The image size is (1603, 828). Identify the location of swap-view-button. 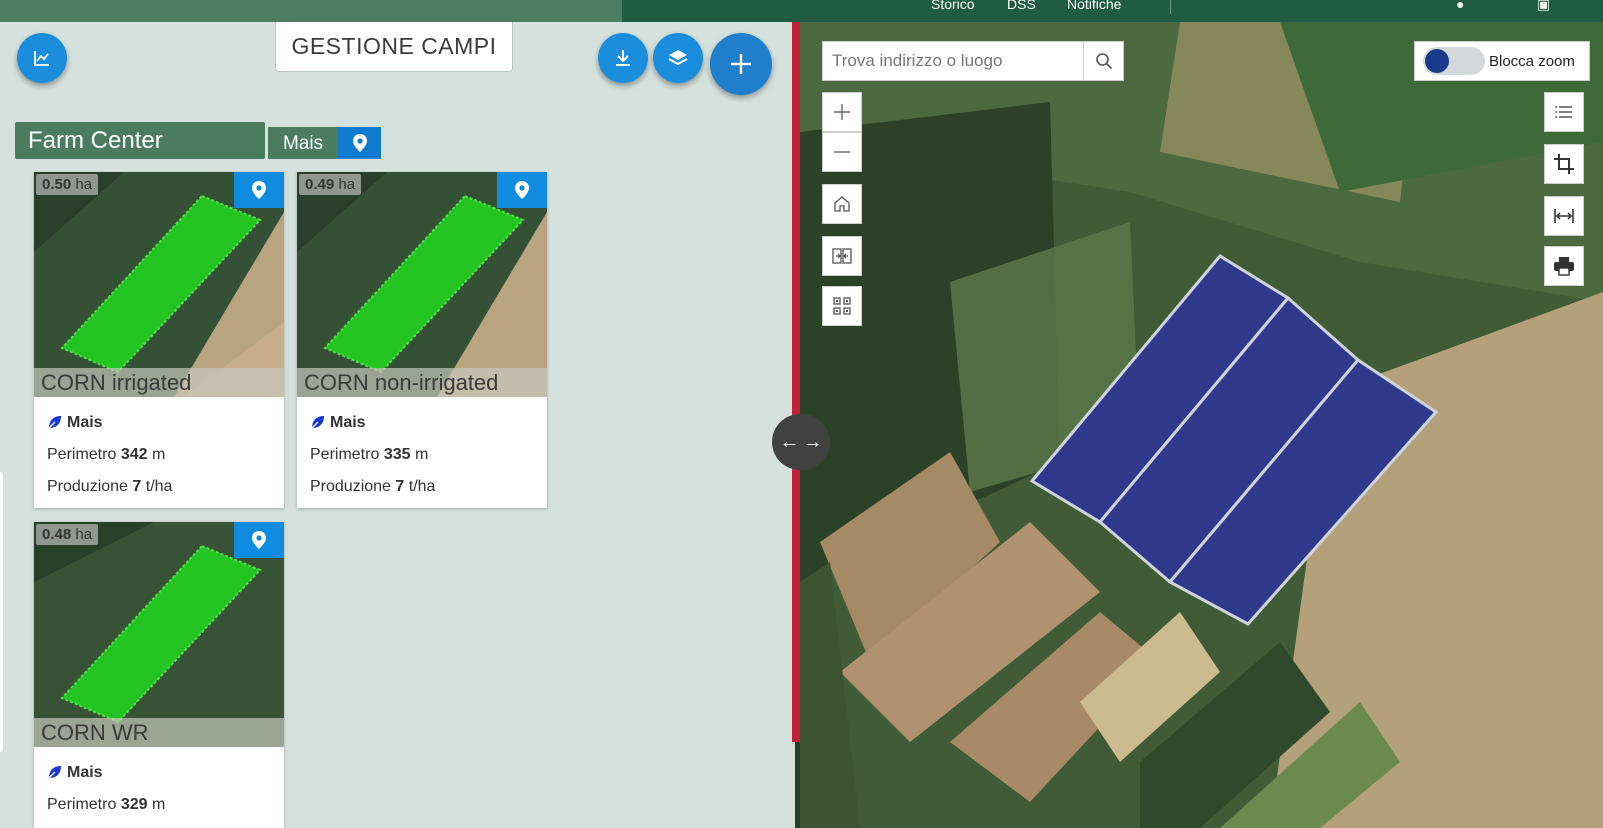
(842, 256).